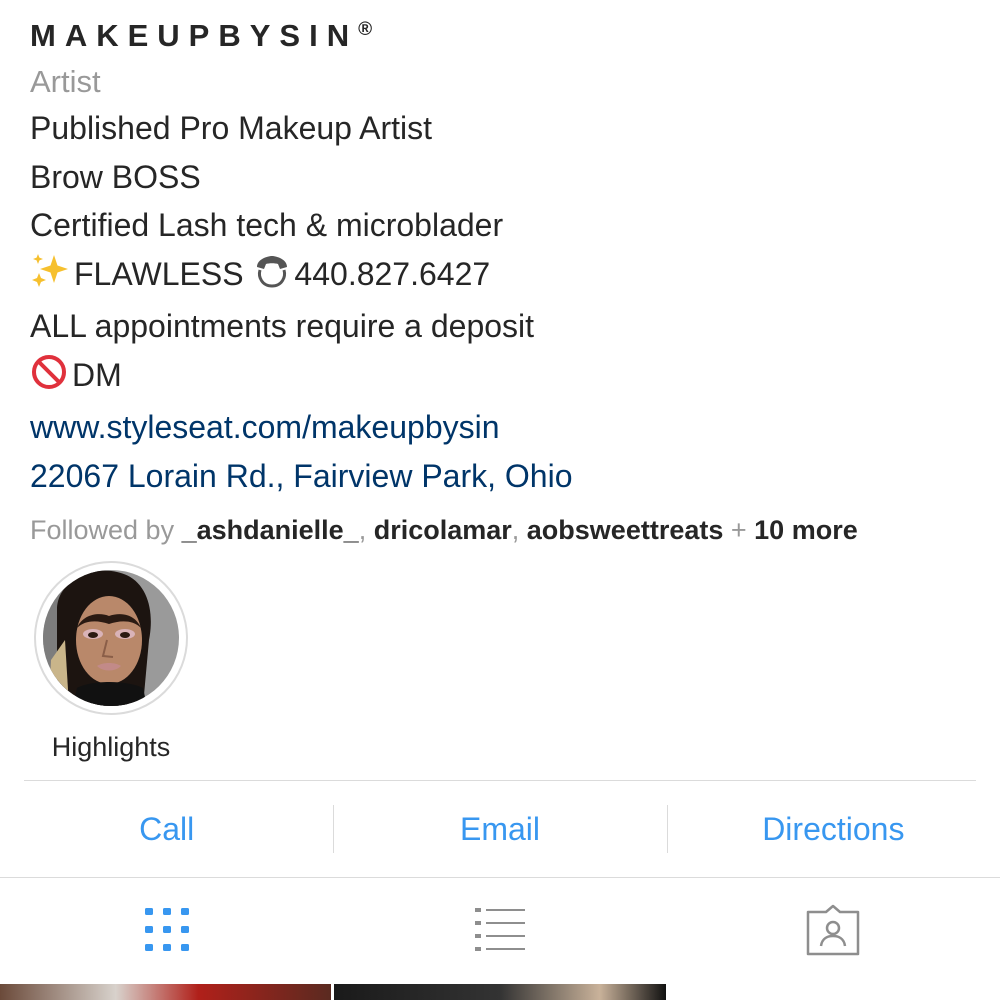 Image resolution: width=1000 pixels, height=1000 pixels. I want to click on bio-line-4: FLAWLESS 440.827.6427, so click(510, 276).